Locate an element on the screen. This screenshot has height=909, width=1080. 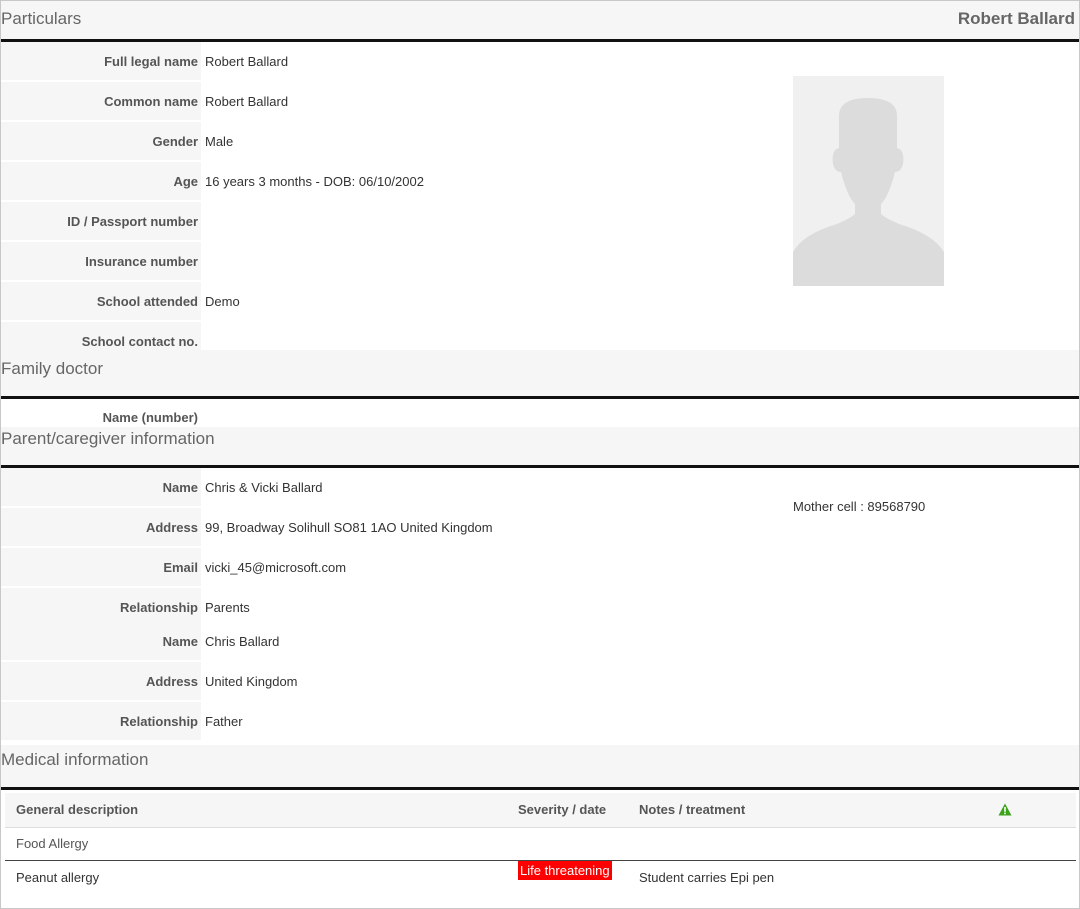
field-label: Name (number) is located at coordinates (150, 417).